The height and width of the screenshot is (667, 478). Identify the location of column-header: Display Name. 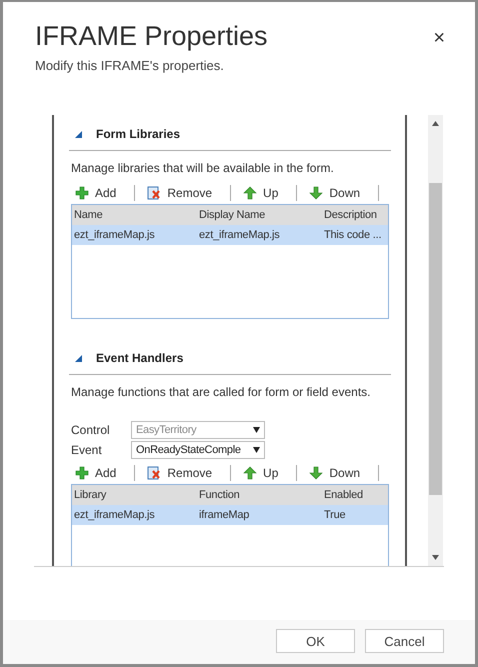
(259, 215).